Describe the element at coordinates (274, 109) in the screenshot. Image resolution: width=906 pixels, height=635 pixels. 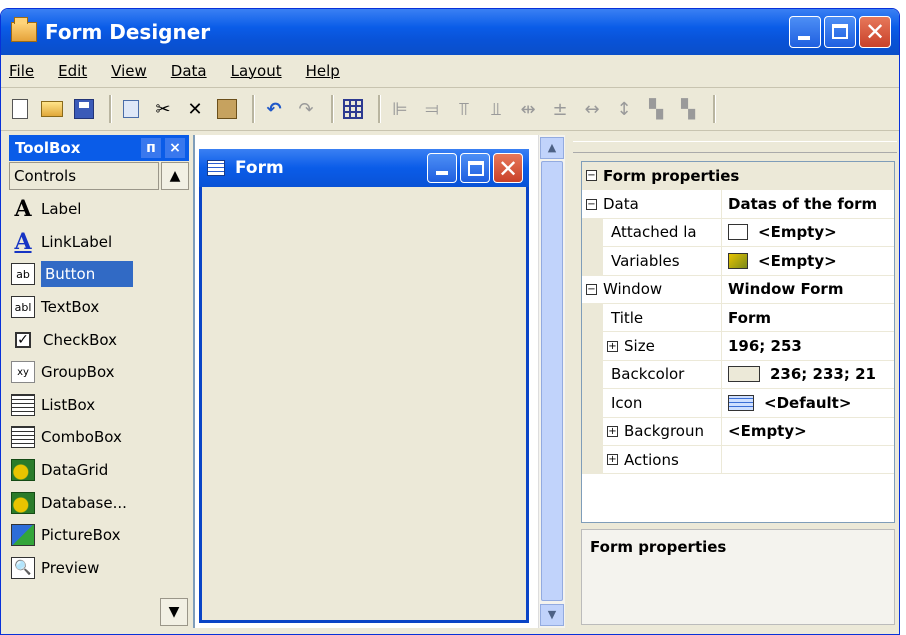
I see `undo-button: ↶` at that location.